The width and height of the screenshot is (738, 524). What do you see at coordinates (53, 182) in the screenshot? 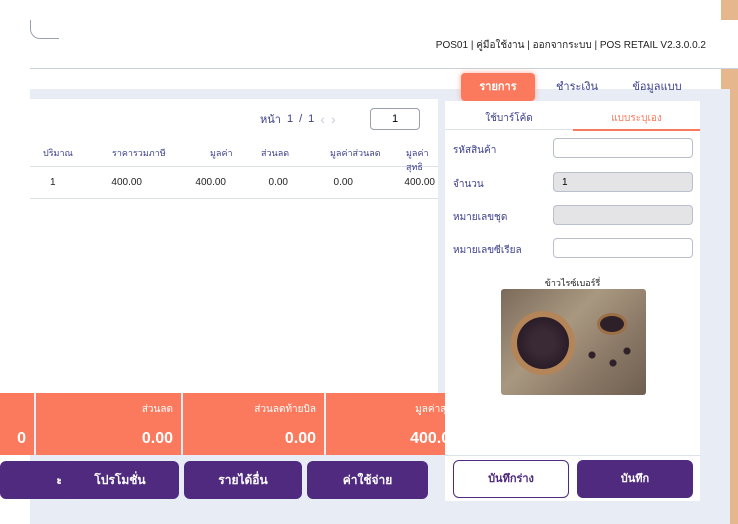
I see `cell-qty: 1` at bounding box center [53, 182].